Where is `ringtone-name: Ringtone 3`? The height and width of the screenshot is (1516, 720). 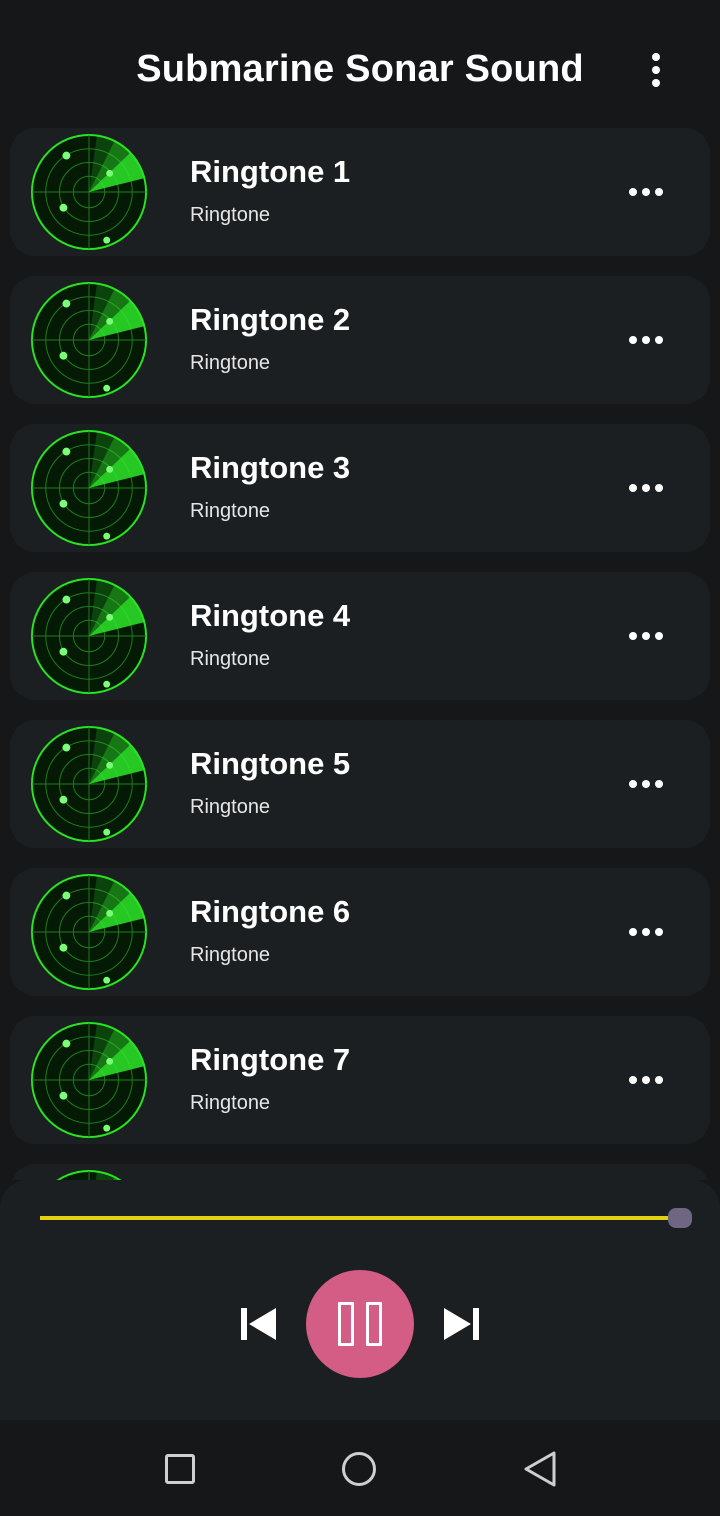
ringtone-name: Ringtone 3 is located at coordinates (270, 467).